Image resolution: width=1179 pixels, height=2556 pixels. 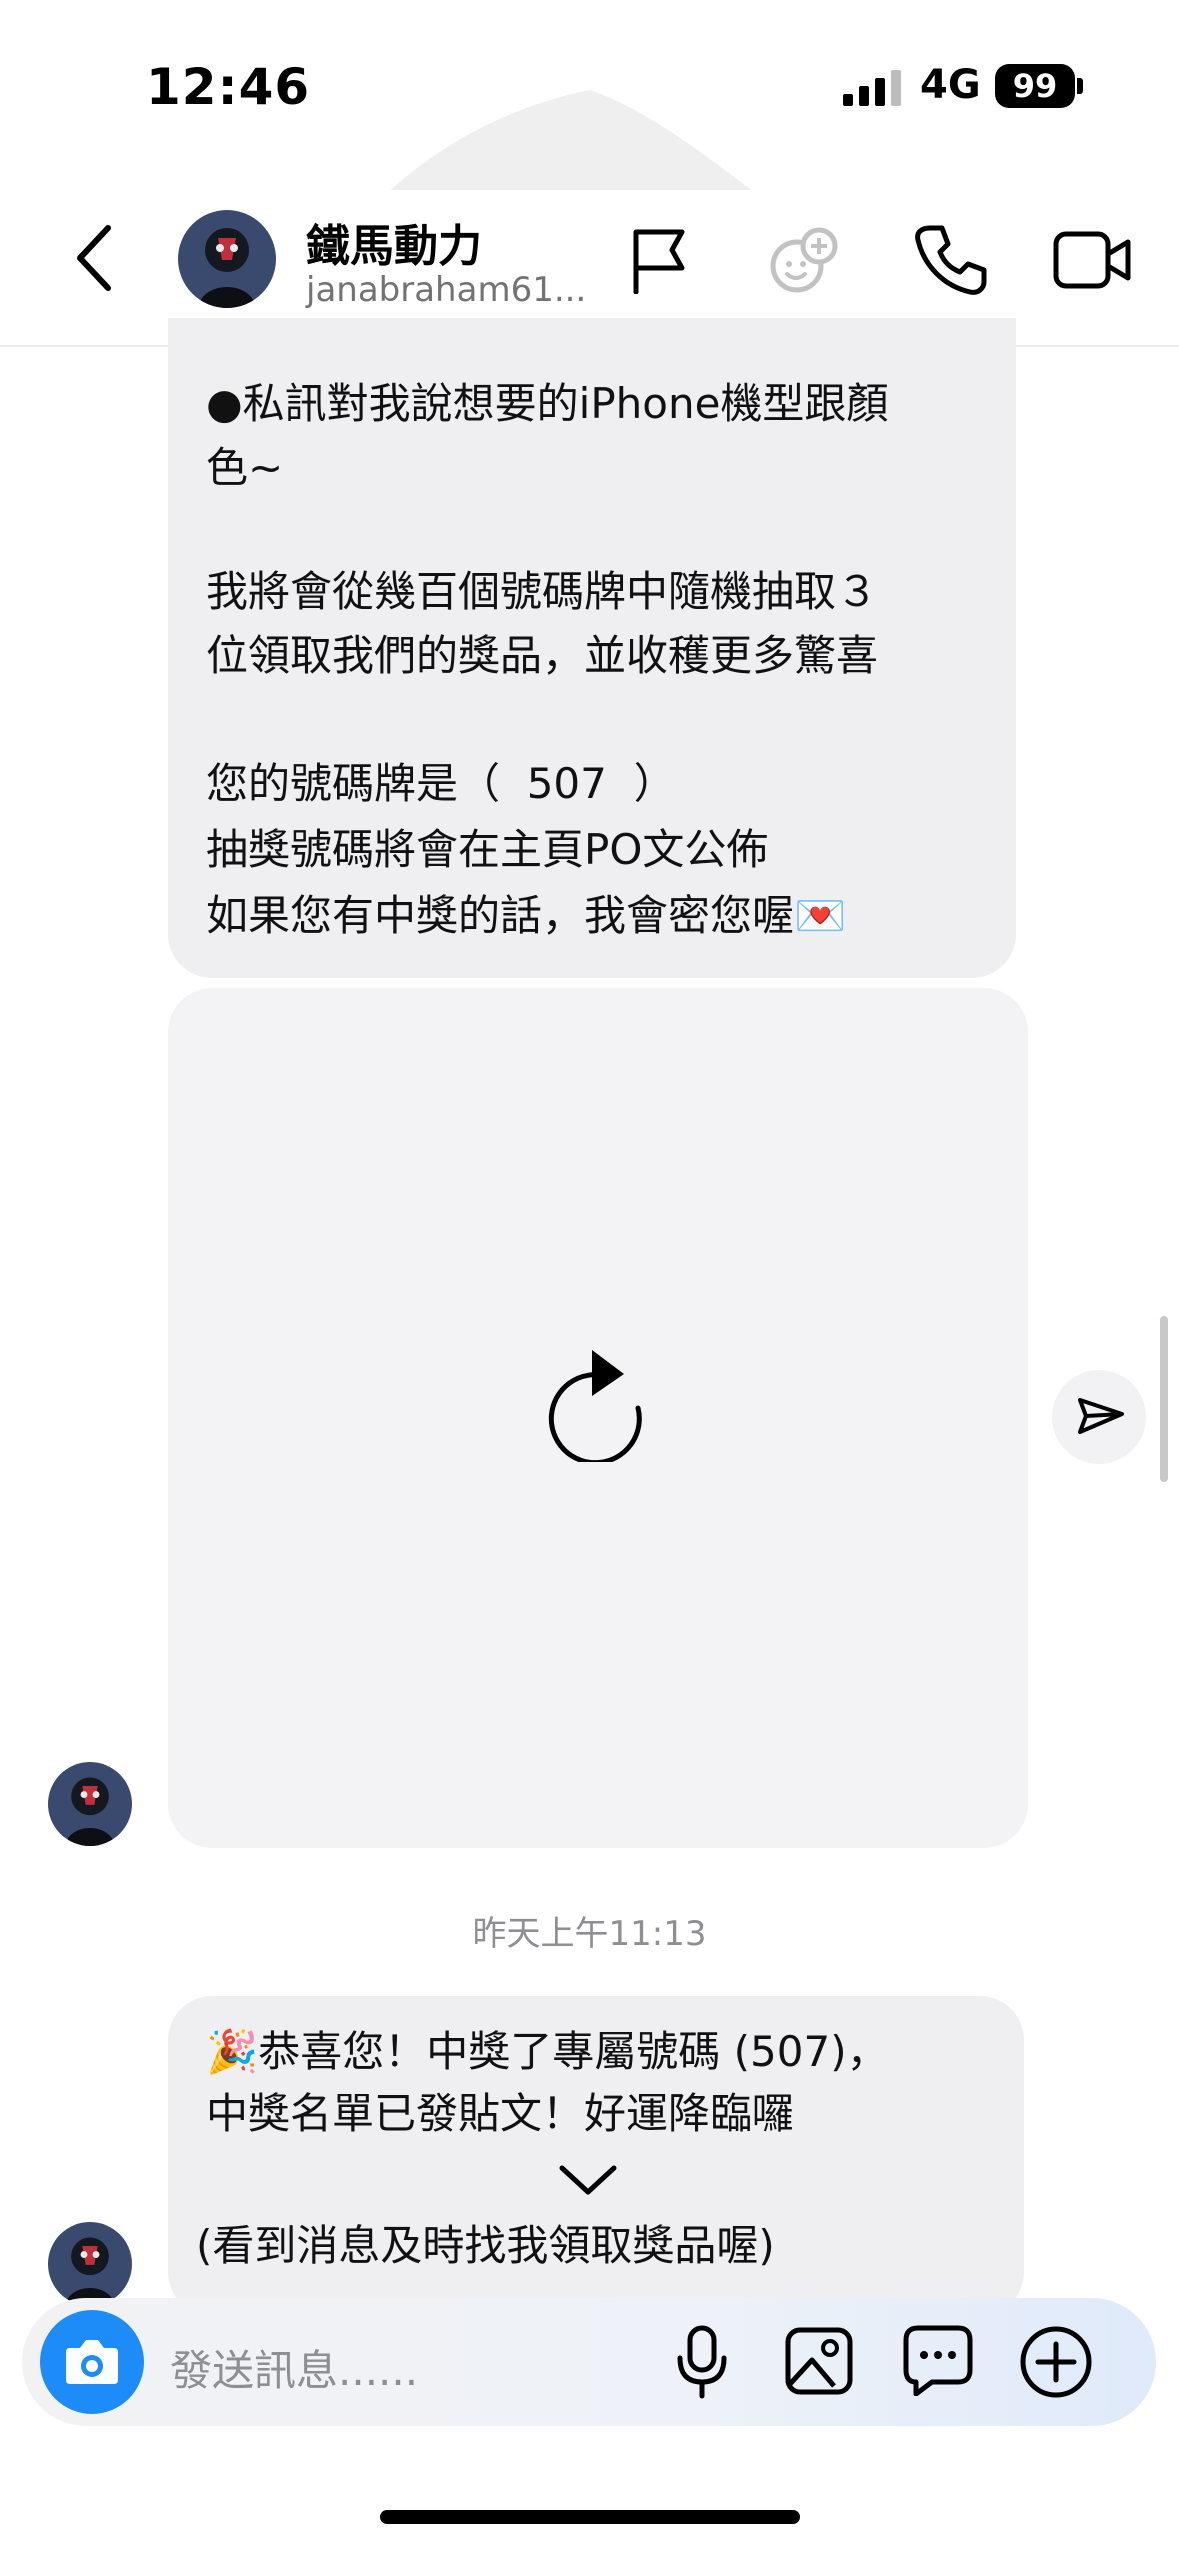 I want to click on microphone-icon, so click(x=702, y=2362).